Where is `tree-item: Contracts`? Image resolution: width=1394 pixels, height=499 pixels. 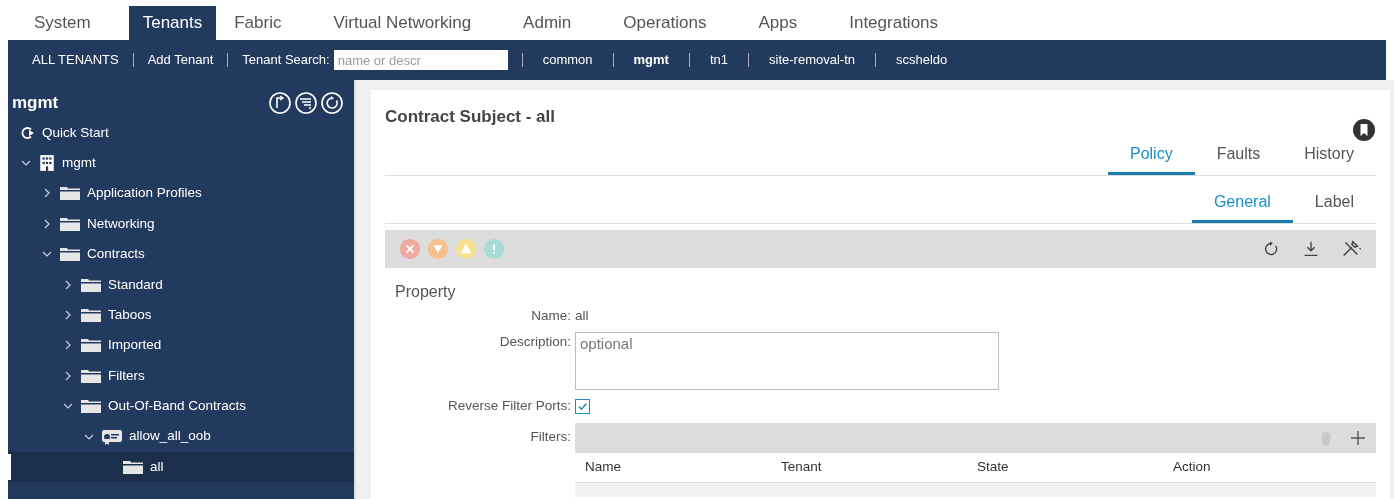 tree-item: Contracts is located at coordinates (181, 254).